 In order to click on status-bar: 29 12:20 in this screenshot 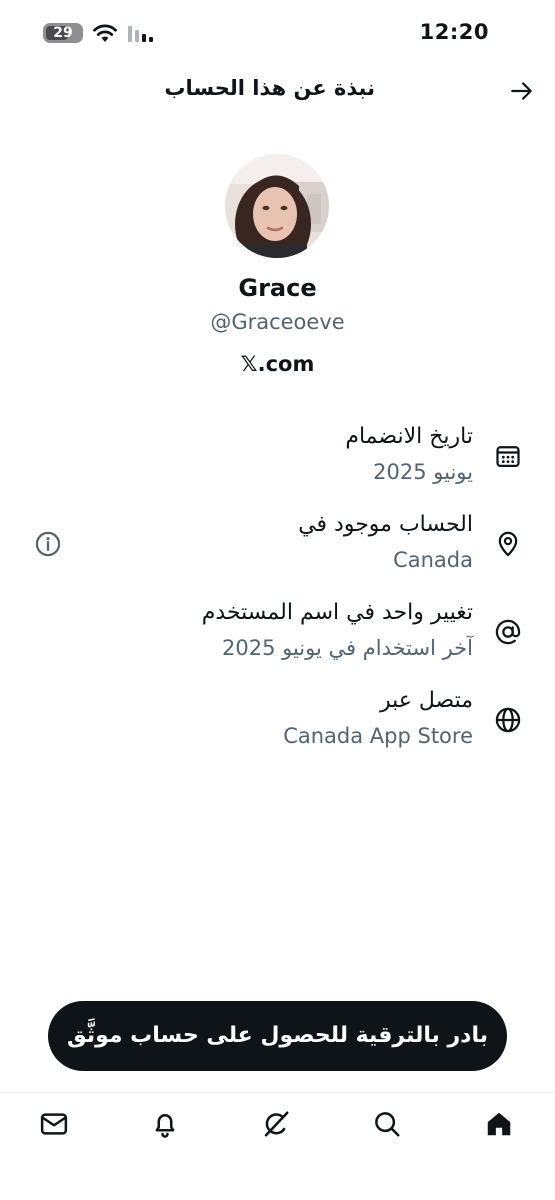, I will do `click(277, 32)`.